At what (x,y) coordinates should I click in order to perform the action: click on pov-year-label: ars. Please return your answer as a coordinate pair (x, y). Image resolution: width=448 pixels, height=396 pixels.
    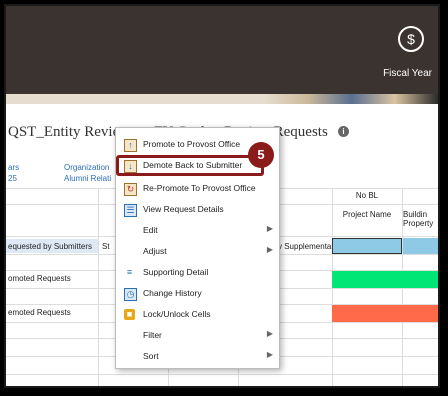
    Looking at the image, I should click on (14, 167).